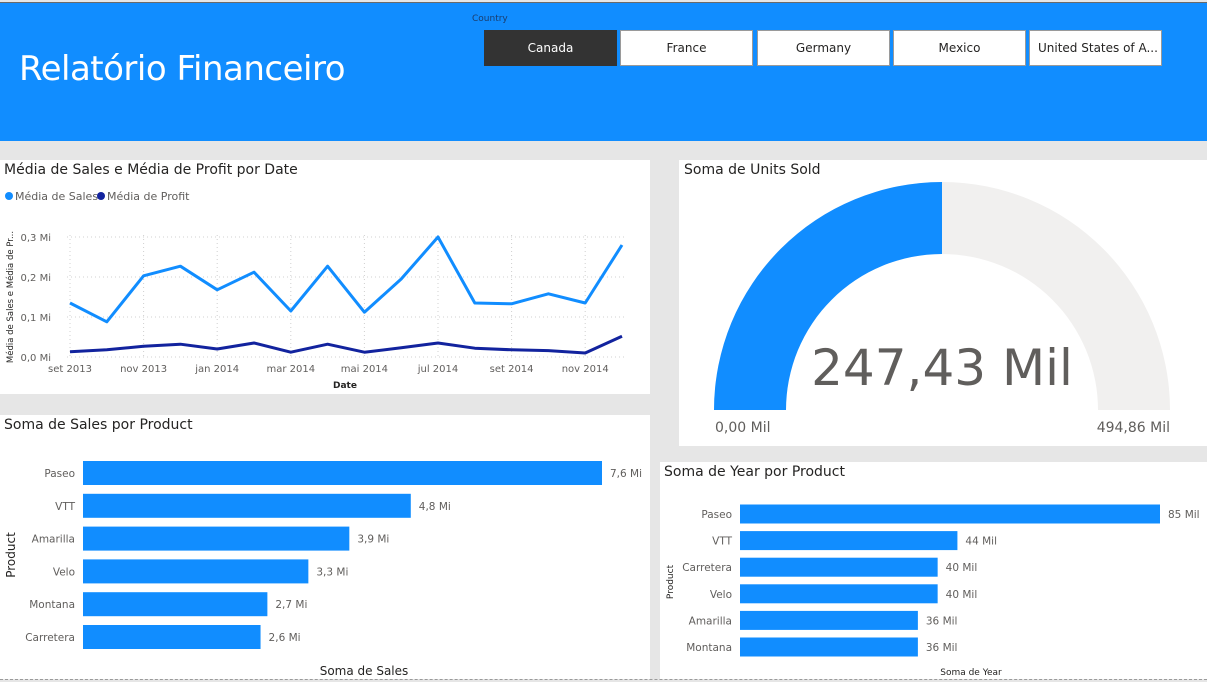 This screenshot has height=682, width=1207. What do you see at coordinates (70, 369) in the screenshot?
I see `x-tick-label: set 2013` at bounding box center [70, 369].